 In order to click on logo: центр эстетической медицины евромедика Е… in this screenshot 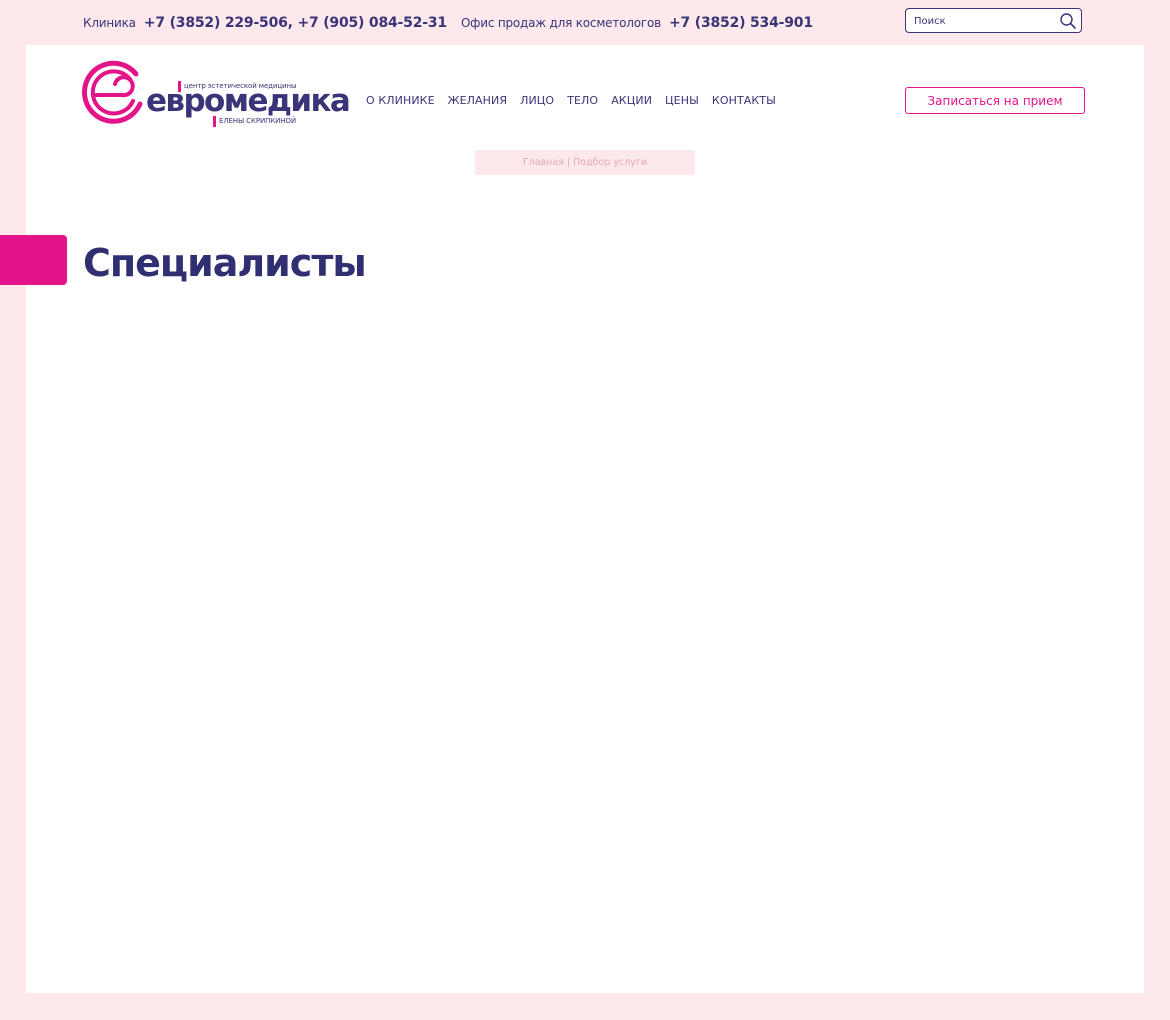, I will do `click(216, 93)`.